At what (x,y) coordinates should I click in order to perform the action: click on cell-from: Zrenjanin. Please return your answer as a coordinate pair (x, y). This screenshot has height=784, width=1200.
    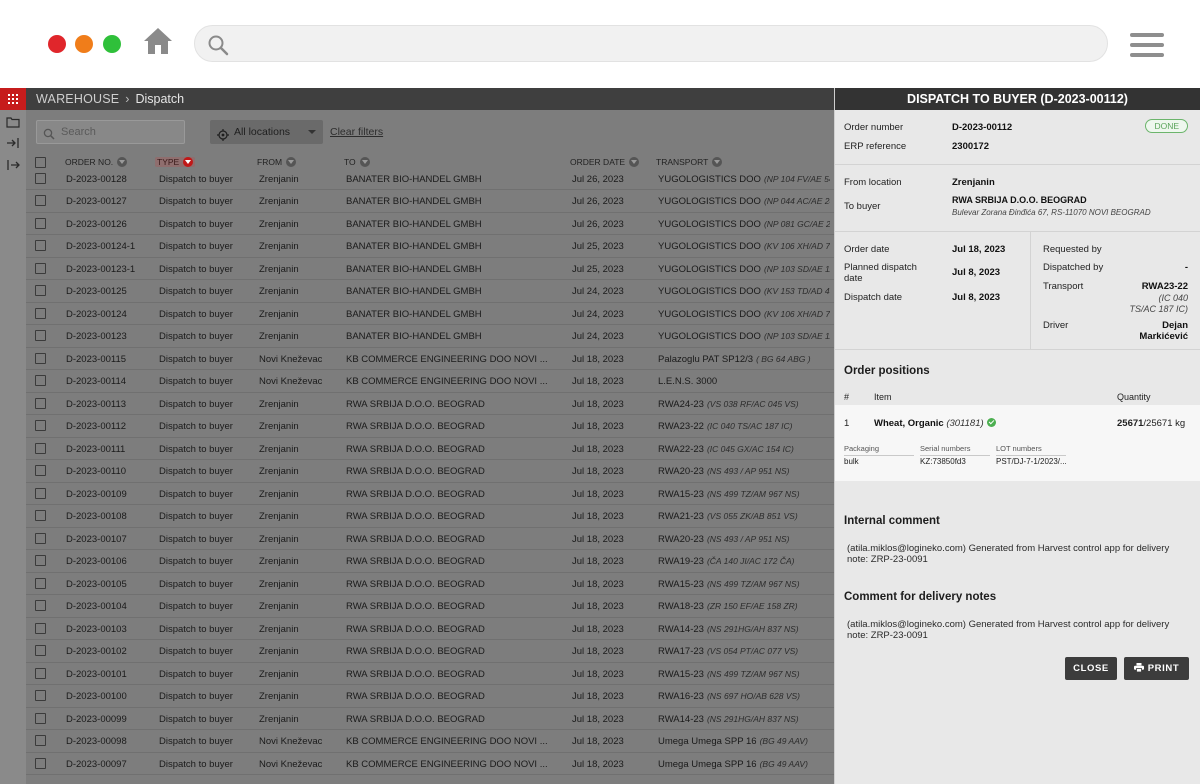
    Looking at the image, I should click on (279, 584).